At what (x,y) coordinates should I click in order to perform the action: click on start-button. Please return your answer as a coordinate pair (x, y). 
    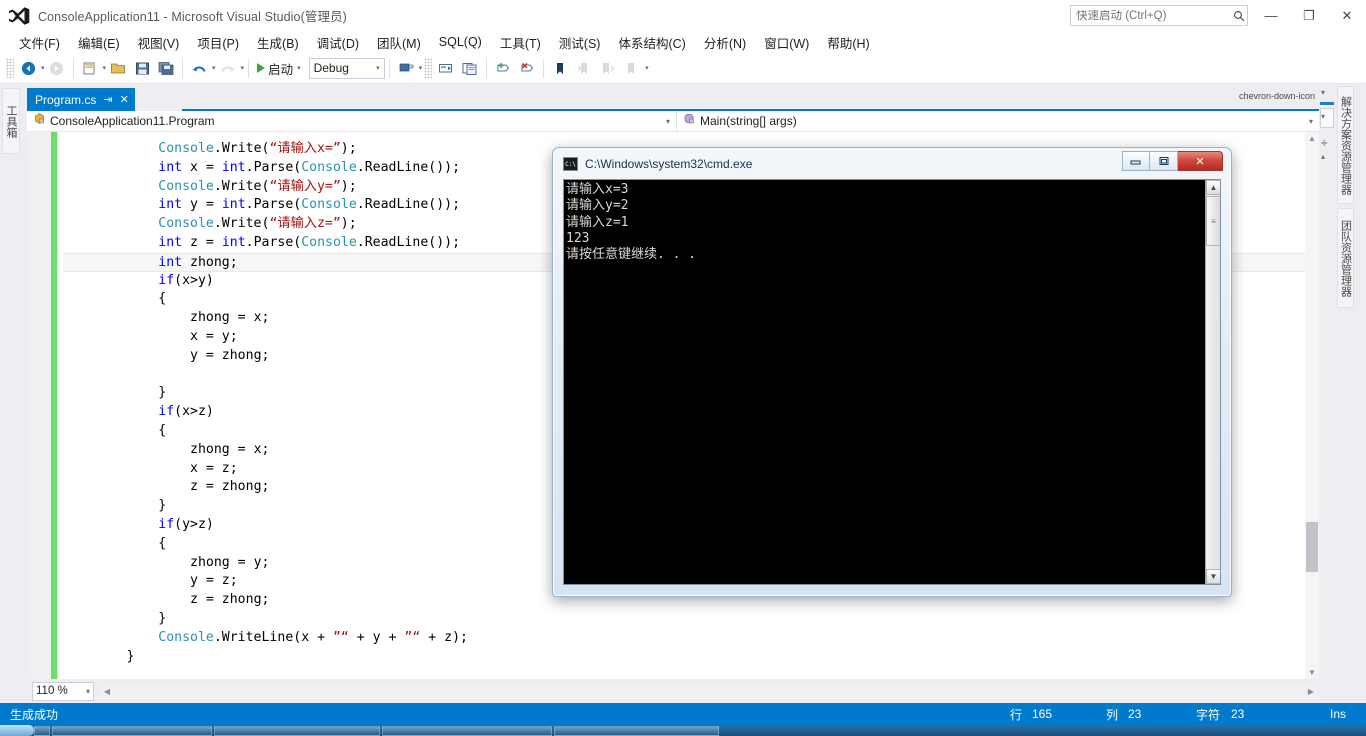
    Looking at the image, I should click on (17, 730).